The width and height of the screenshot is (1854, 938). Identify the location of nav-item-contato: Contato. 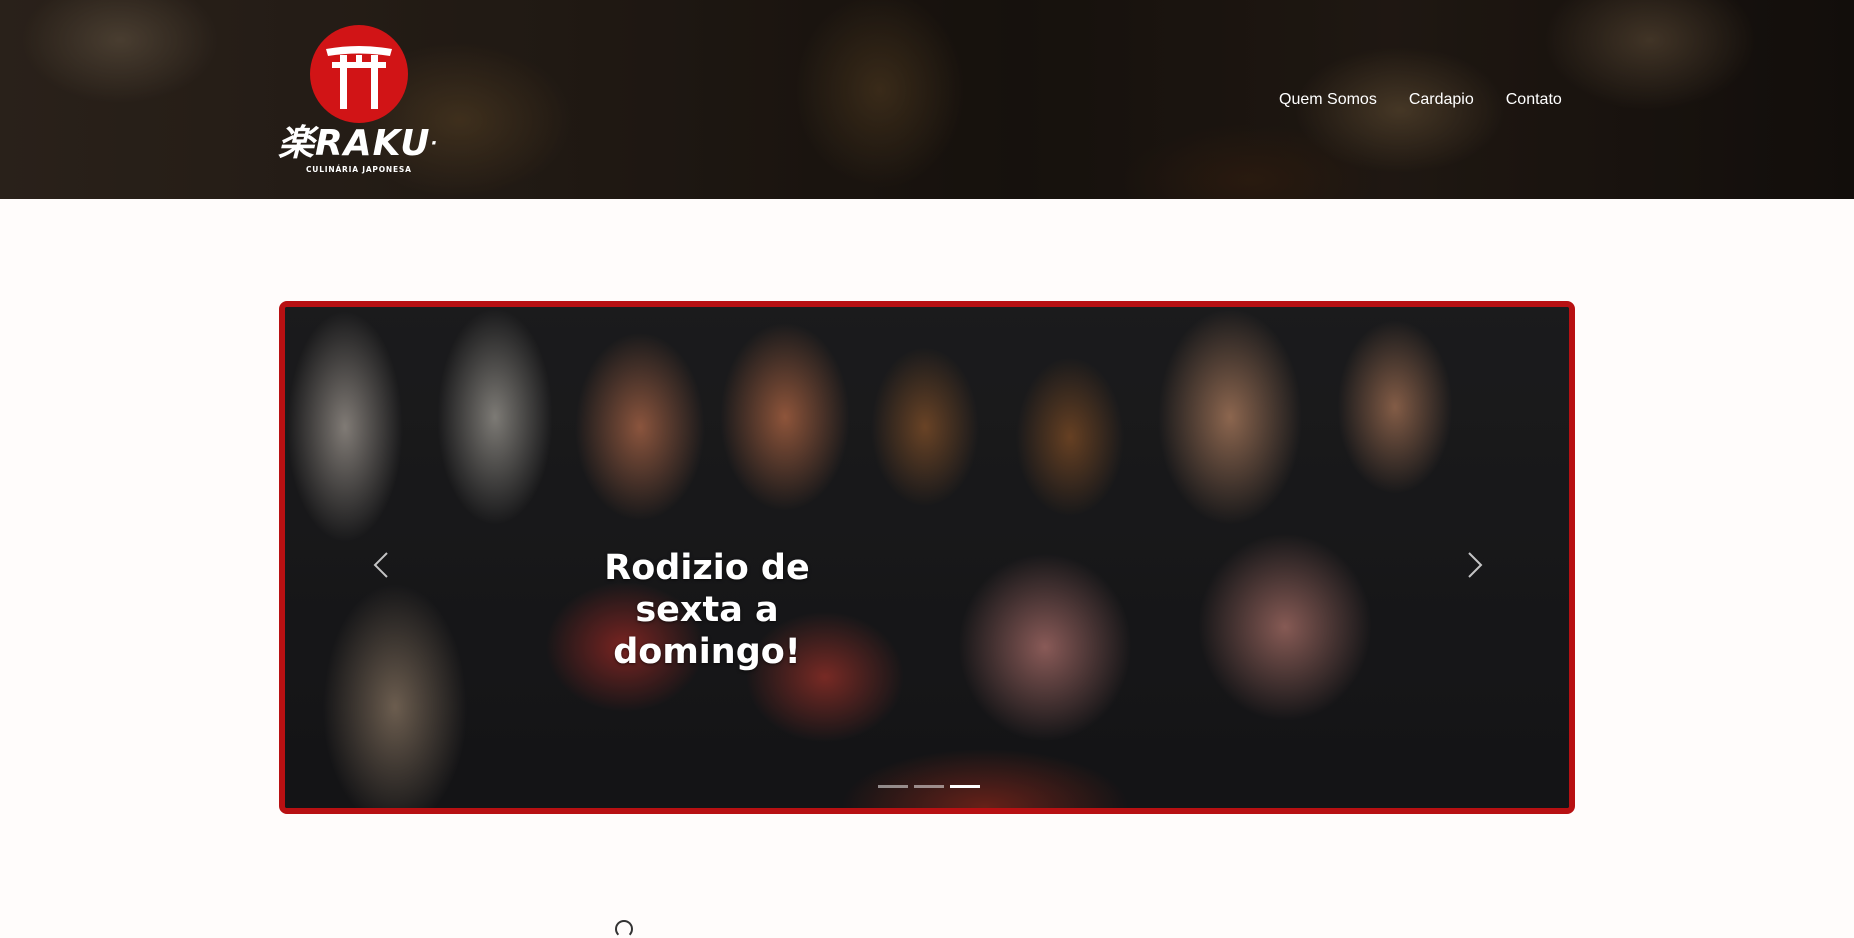
(1534, 100).